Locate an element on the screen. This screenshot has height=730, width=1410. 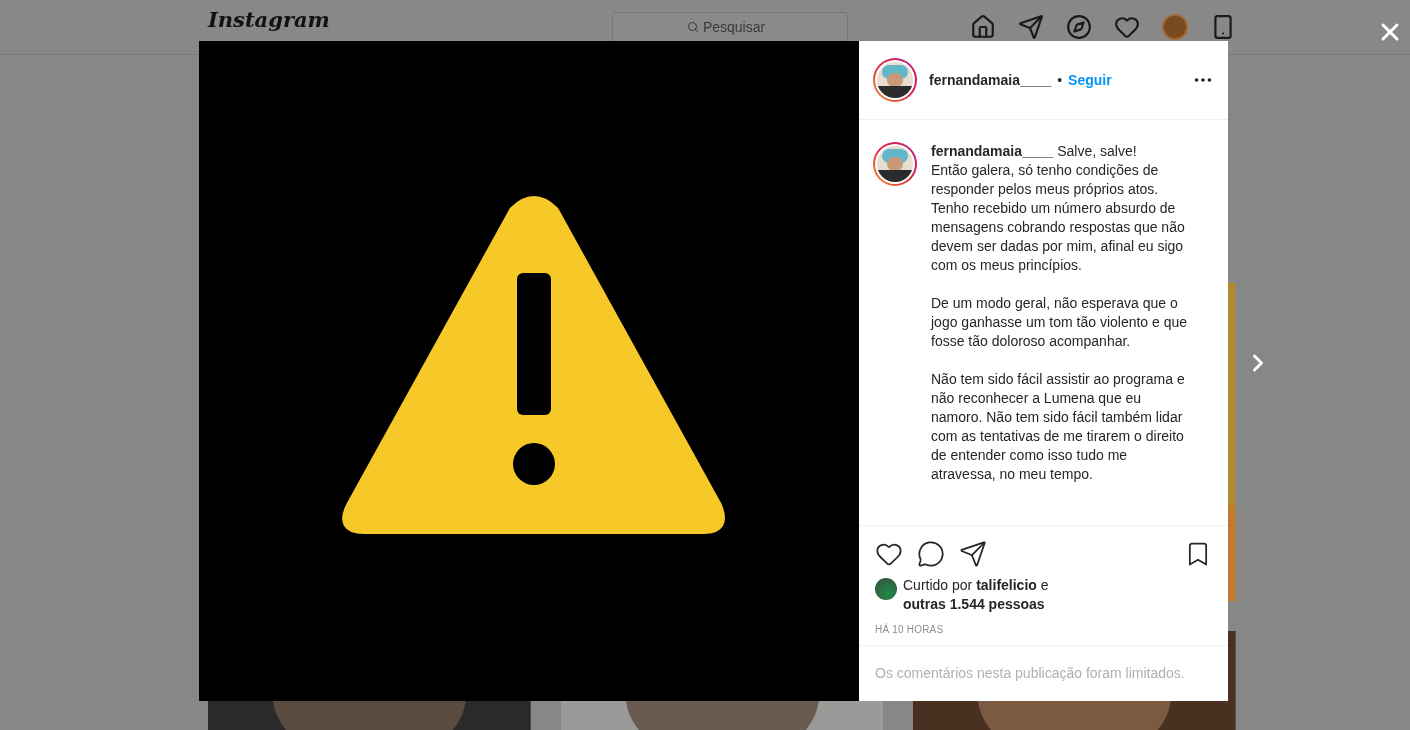
post-time: HÁ 10 HORAS is located at coordinates (910, 629).